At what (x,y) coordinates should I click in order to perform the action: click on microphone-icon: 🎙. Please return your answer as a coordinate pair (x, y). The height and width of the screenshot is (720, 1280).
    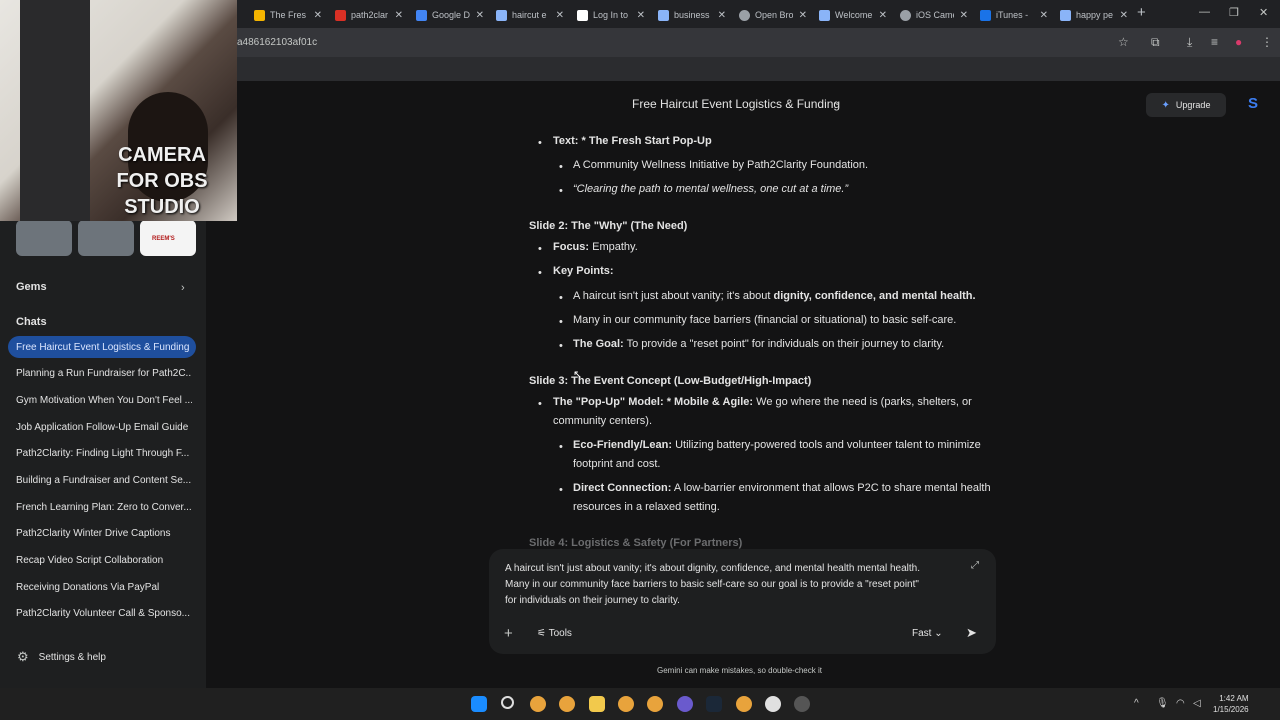
    Looking at the image, I should click on (1162, 703).